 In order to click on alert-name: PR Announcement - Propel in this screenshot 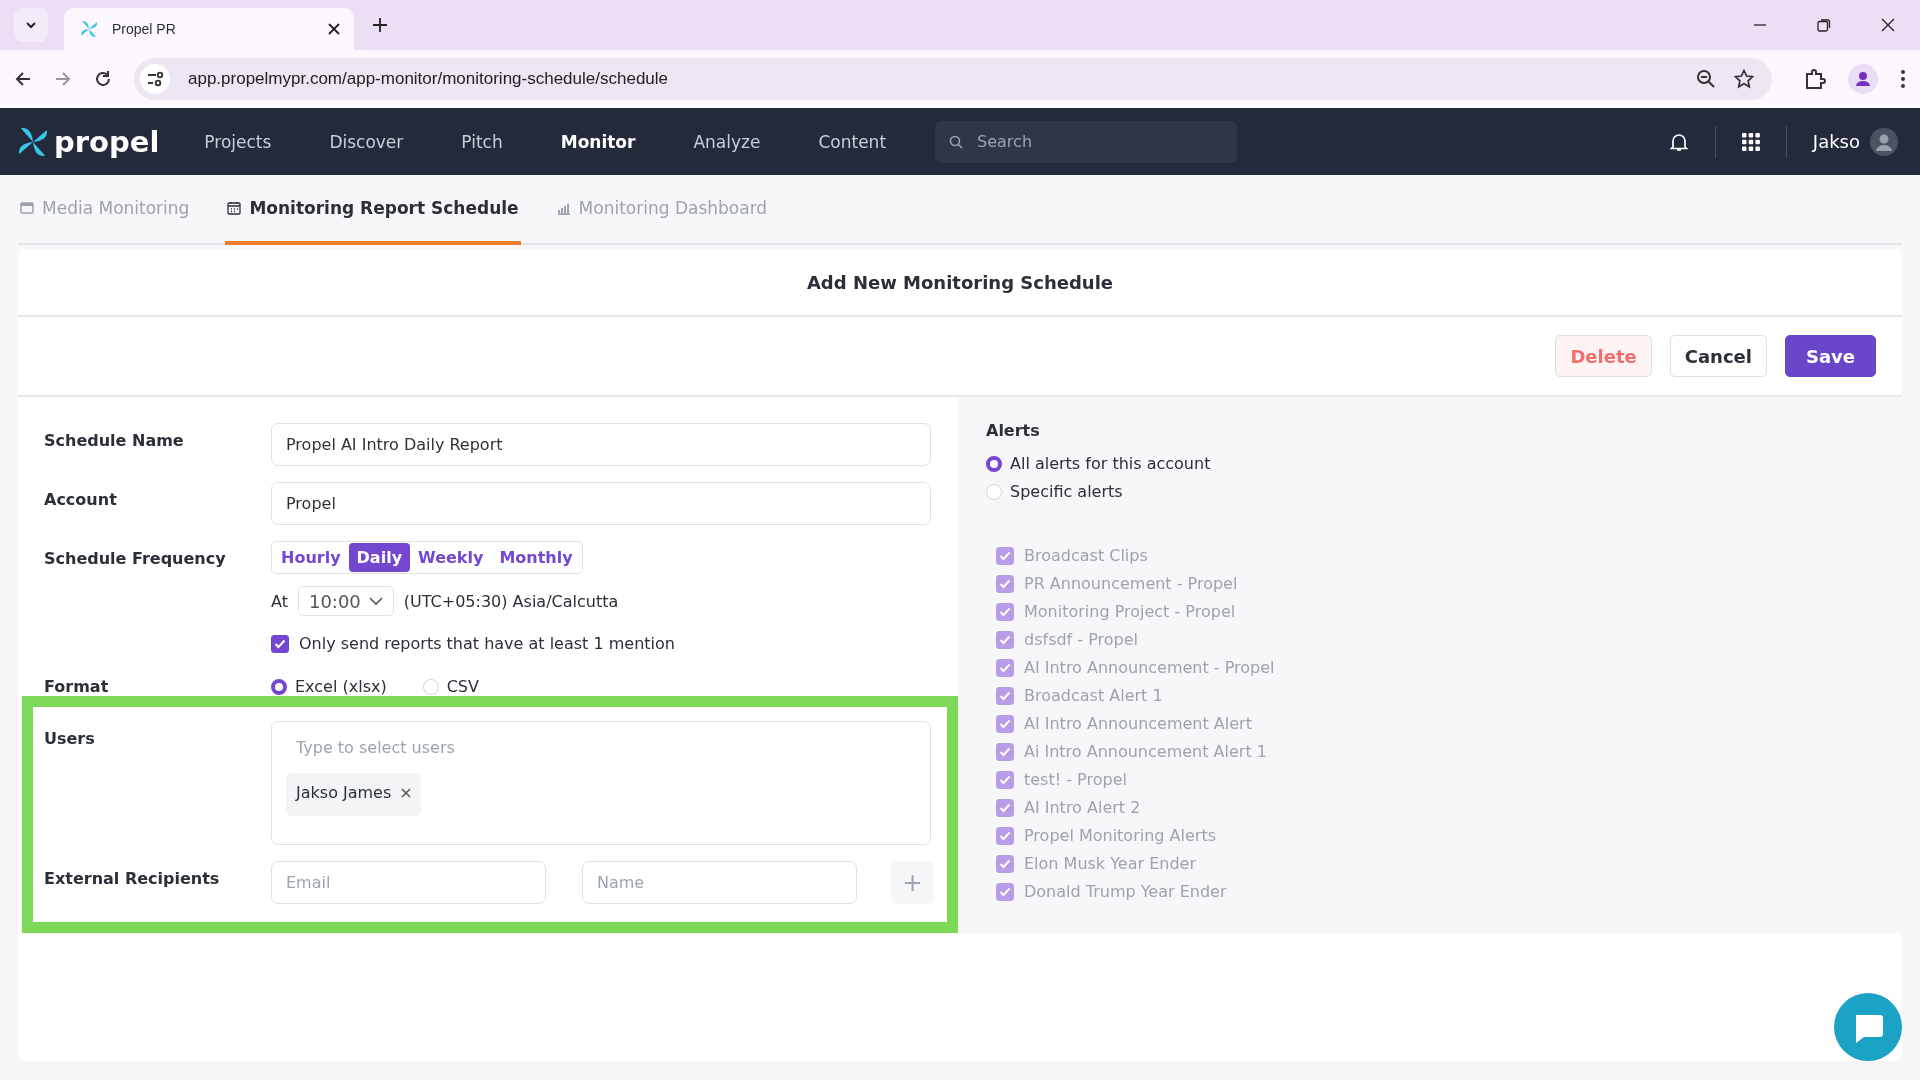, I will do `click(1131, 583)`.